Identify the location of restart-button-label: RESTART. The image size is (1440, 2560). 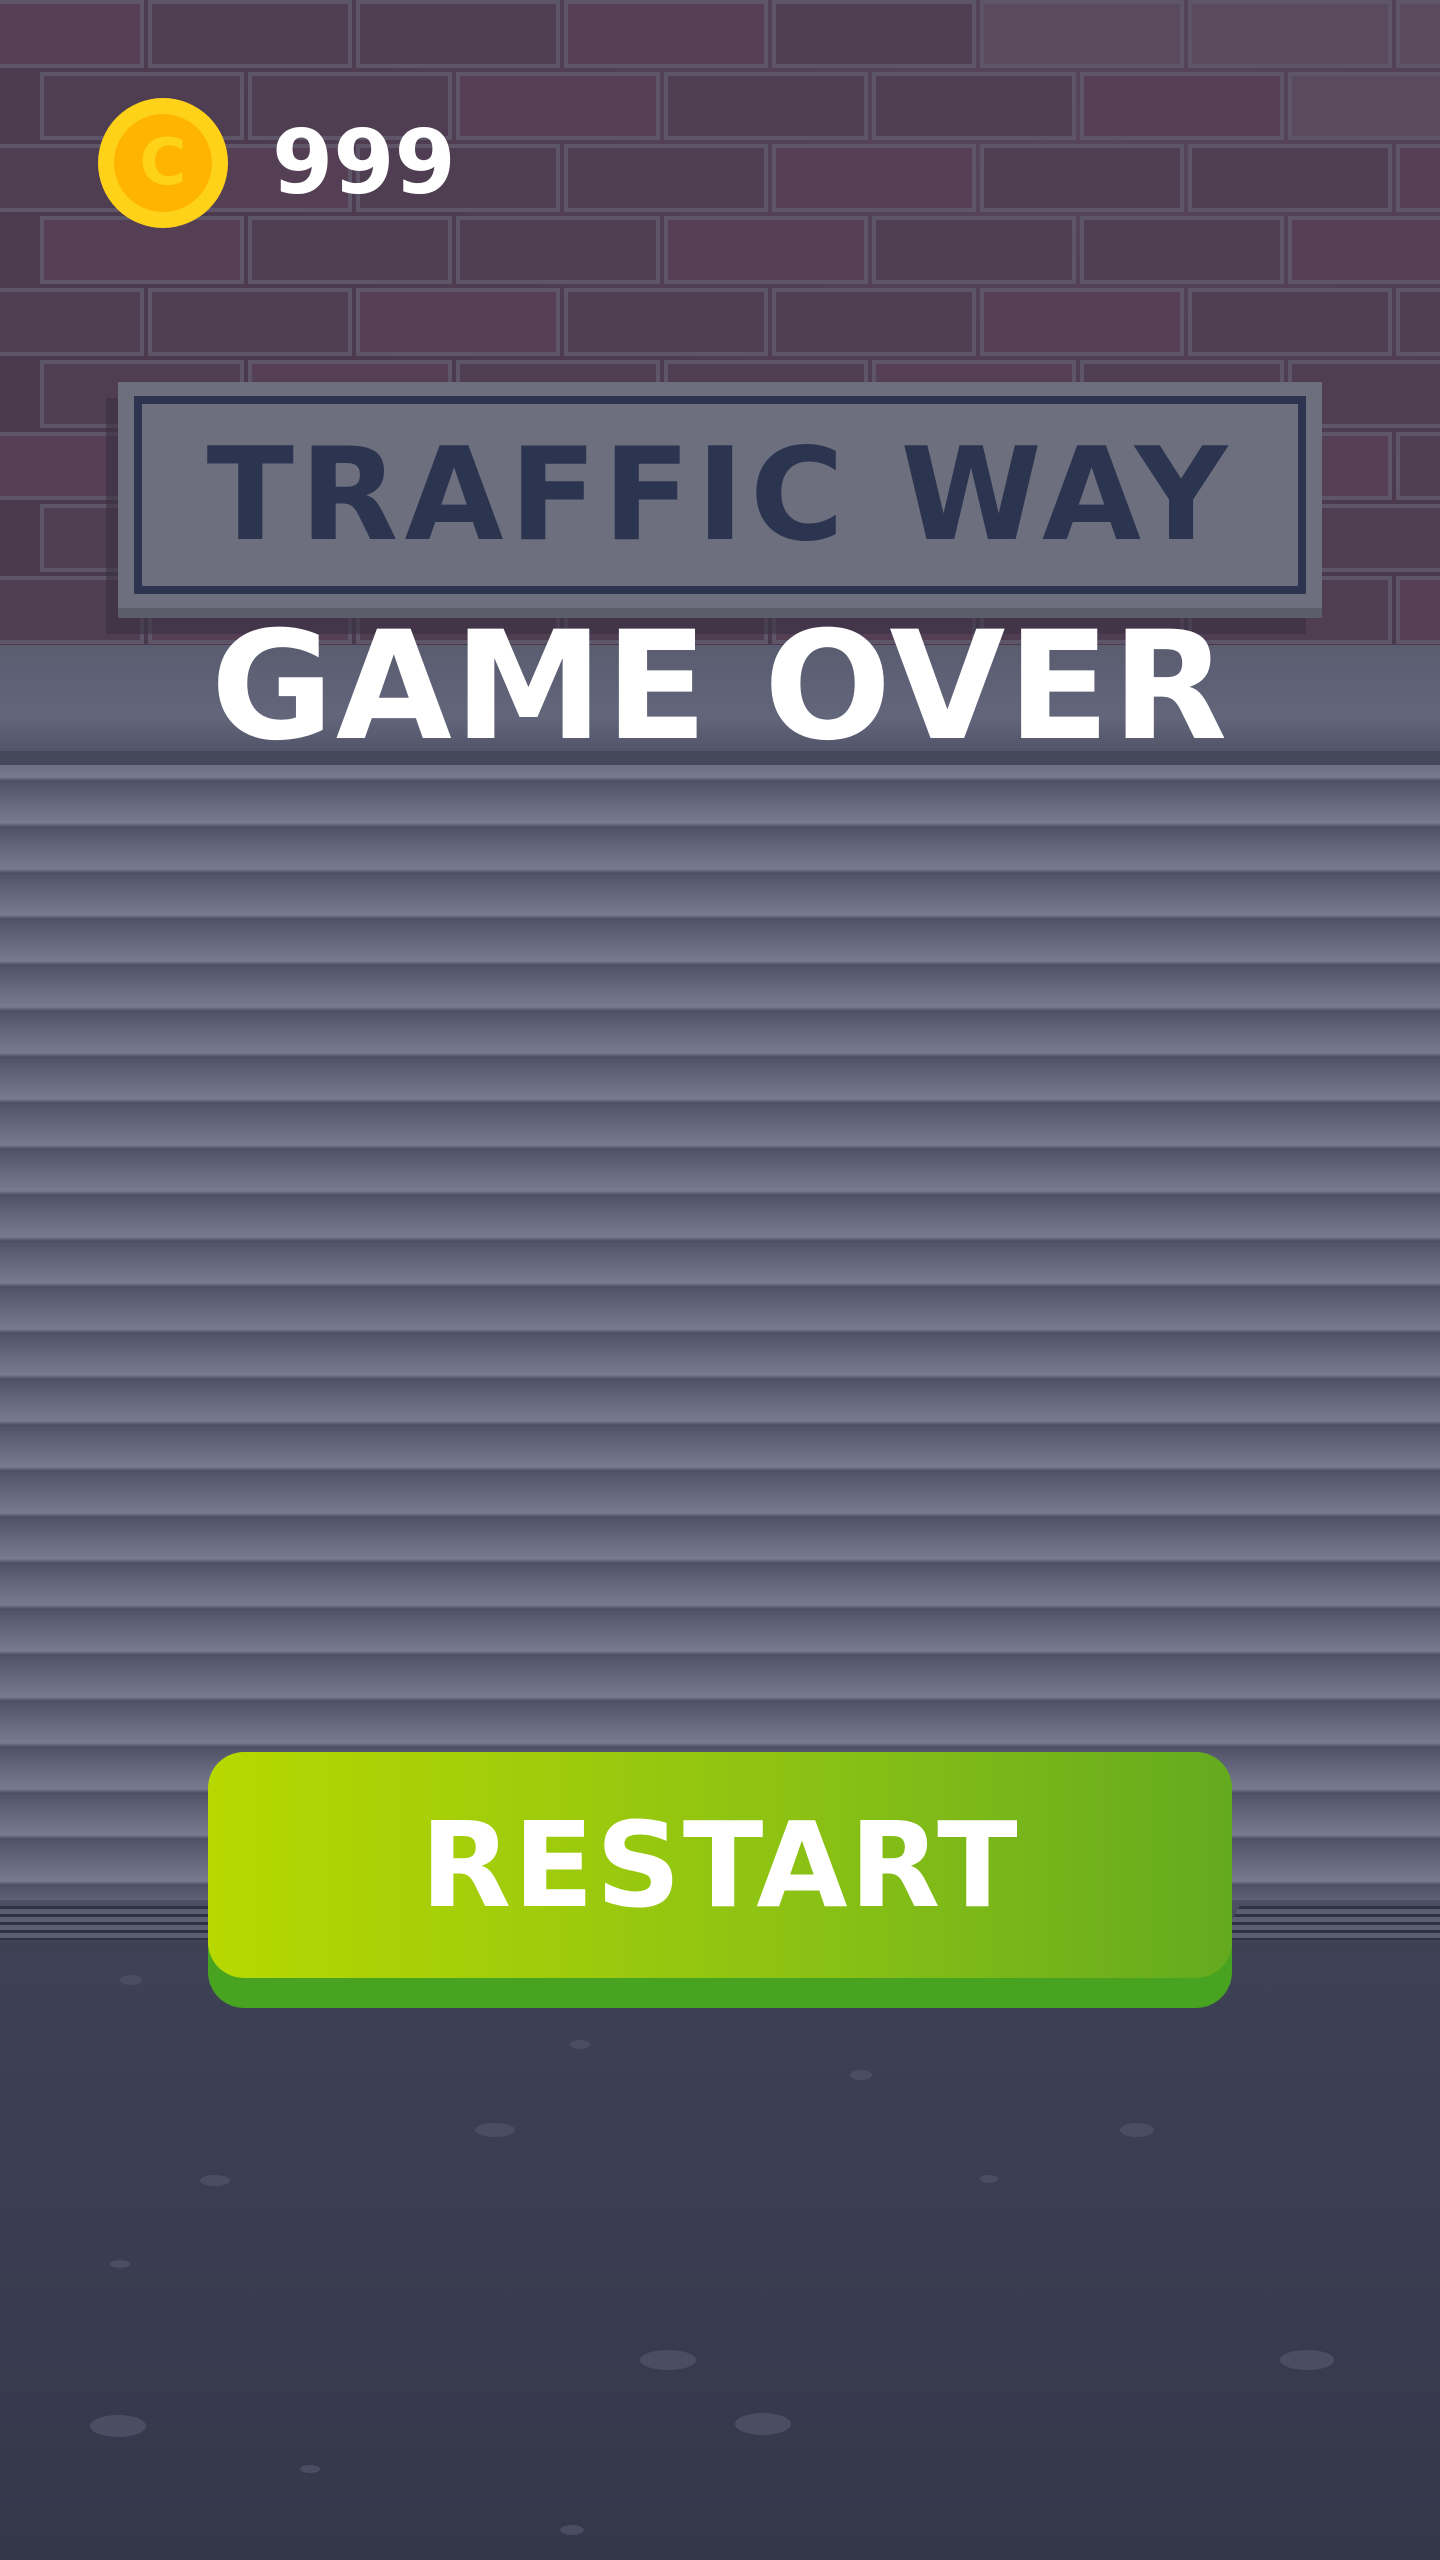
(720, 1865).